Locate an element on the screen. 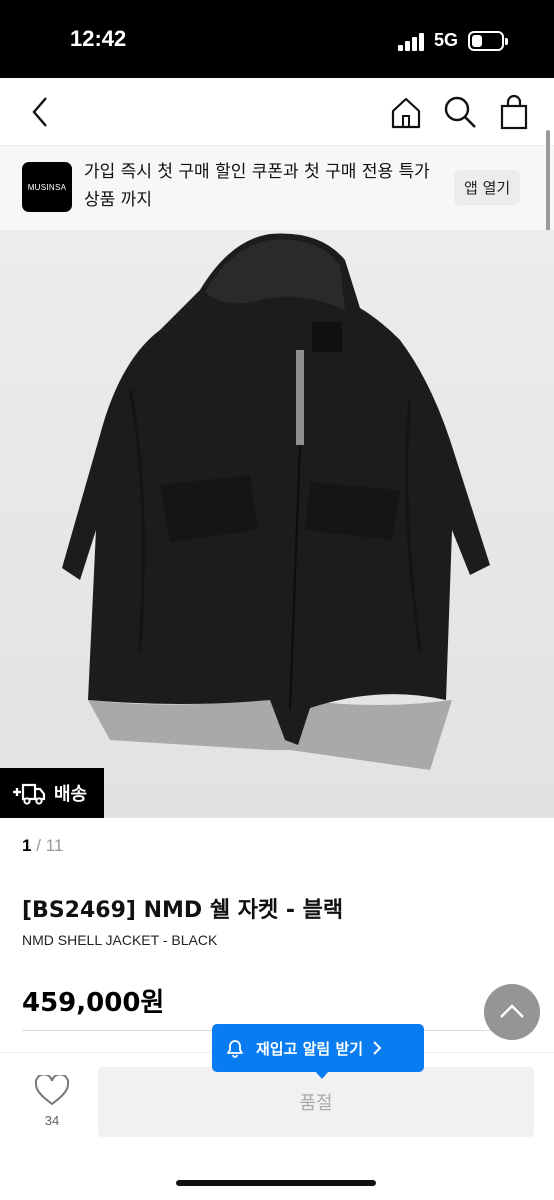 Image resolution: width=554 pixels, height=1200 pixels. status-bar: 12:42 5G is located at coordinates (277, 39).